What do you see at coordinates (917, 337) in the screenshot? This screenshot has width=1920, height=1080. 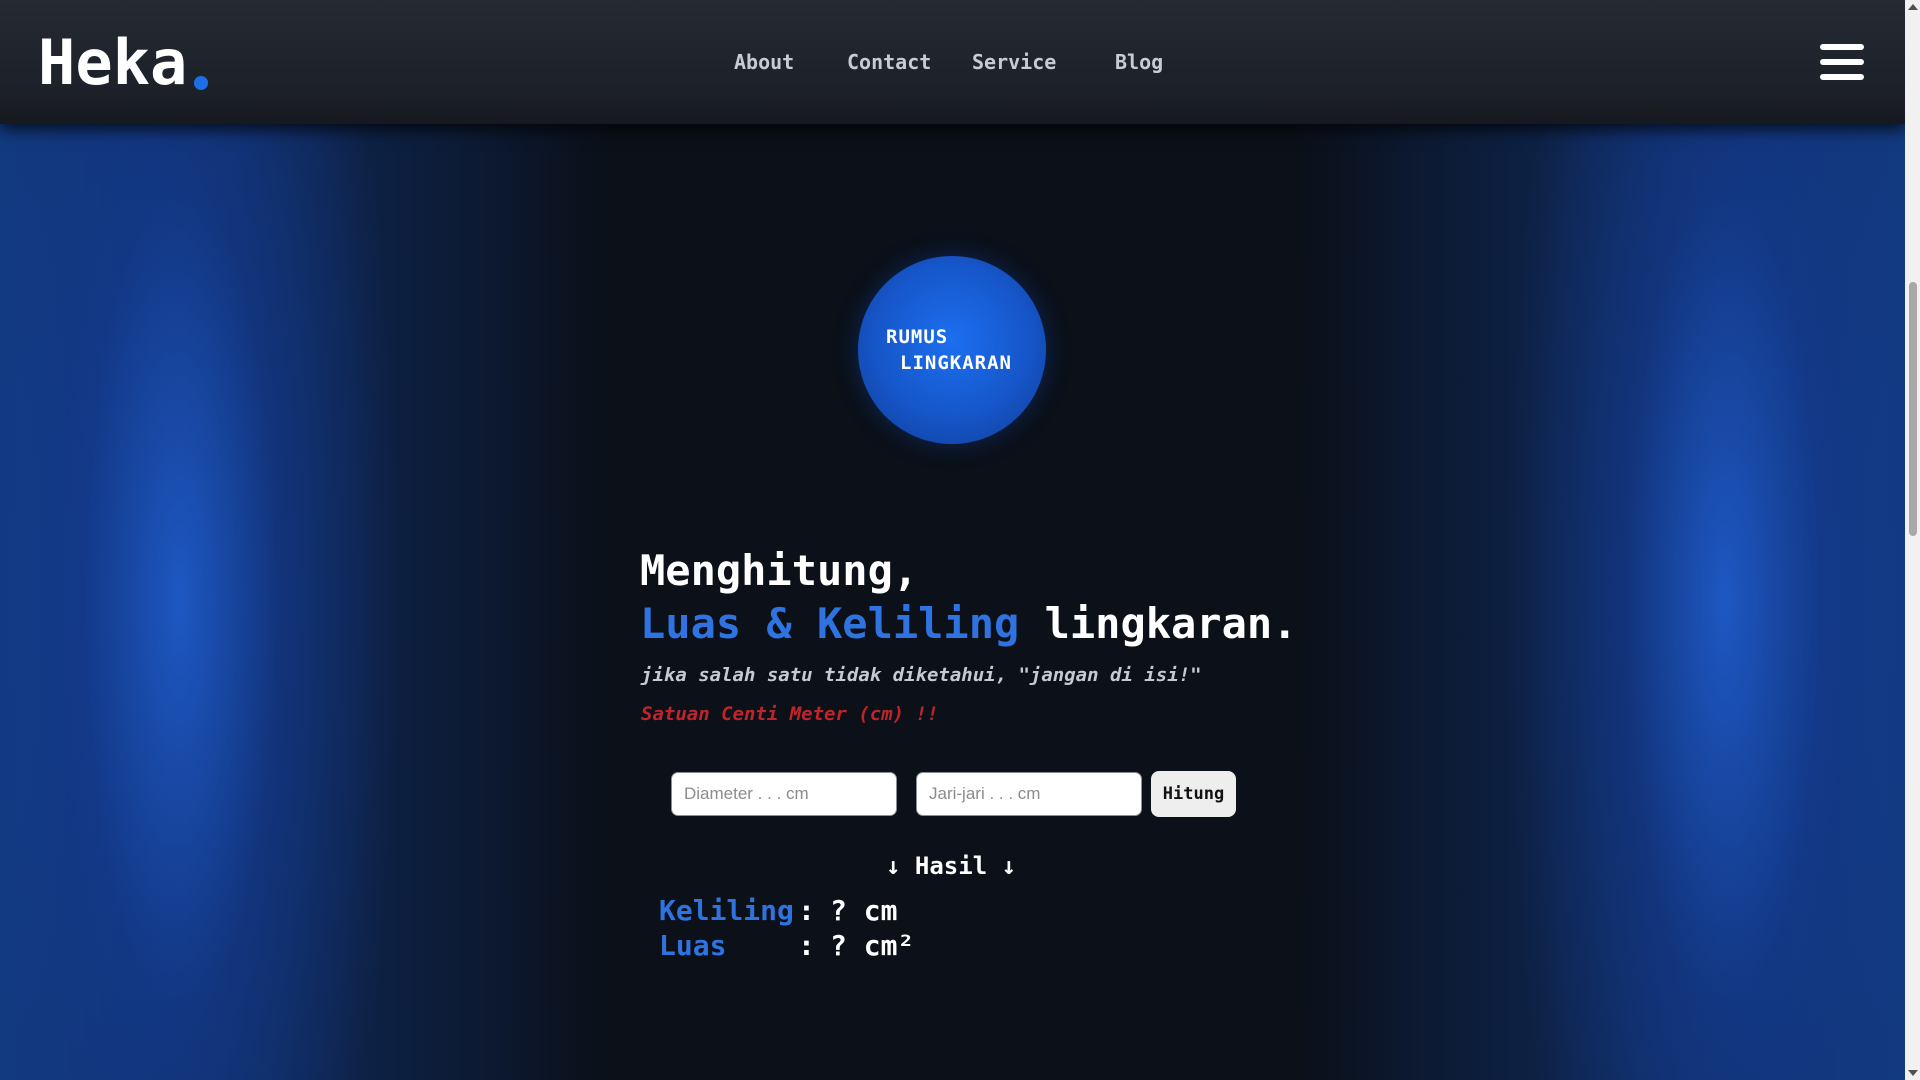 I see `badge-line-1: RUMUS` at bounding box center [917, 337].